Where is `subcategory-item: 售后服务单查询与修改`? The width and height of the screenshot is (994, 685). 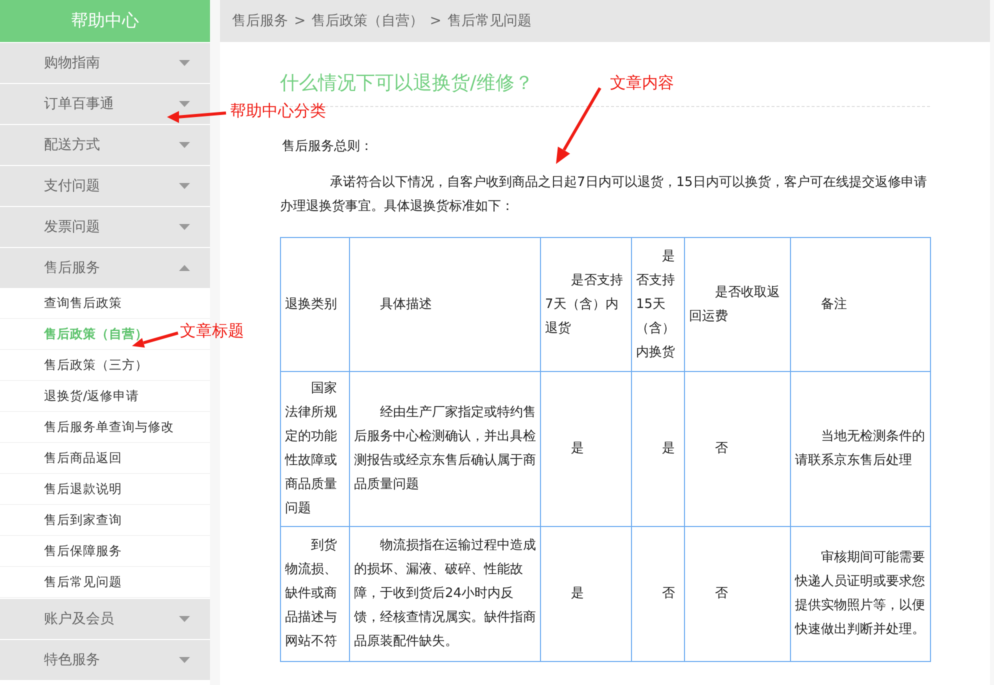
subcategory-item: 售后服务单查询与修改 is located at coordinates (109, 426).